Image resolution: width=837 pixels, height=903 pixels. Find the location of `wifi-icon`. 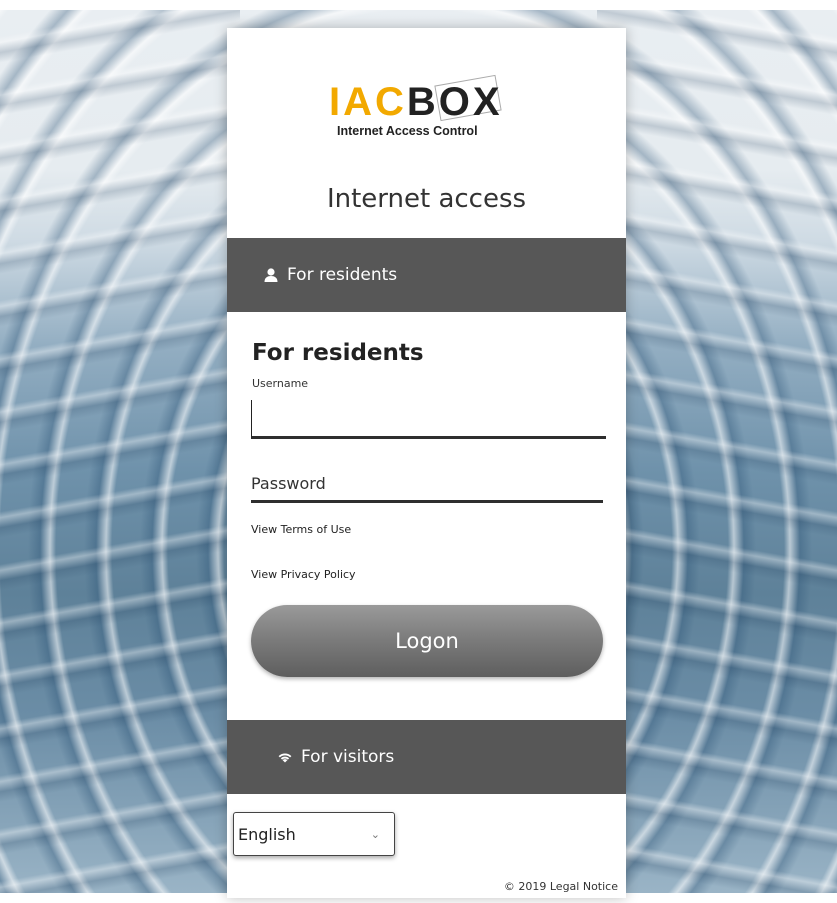

wifi-icon is located at coordinates (285, 758).